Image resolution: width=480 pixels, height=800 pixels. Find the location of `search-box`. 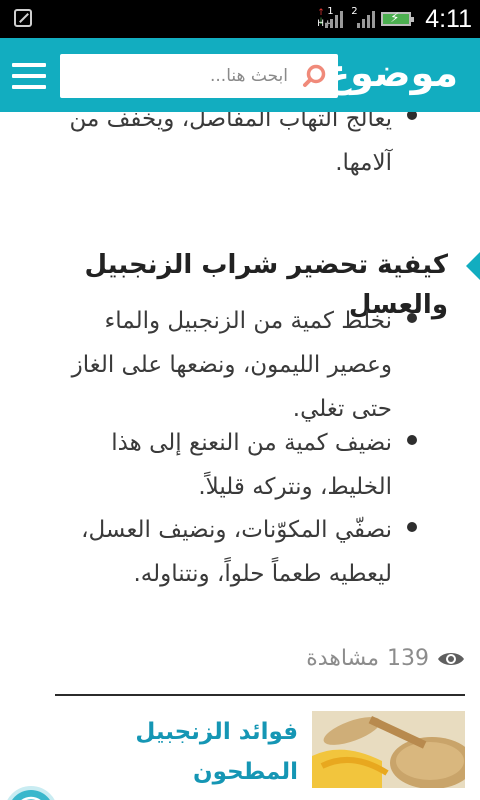

search-box is located at coordinates (199, 76).